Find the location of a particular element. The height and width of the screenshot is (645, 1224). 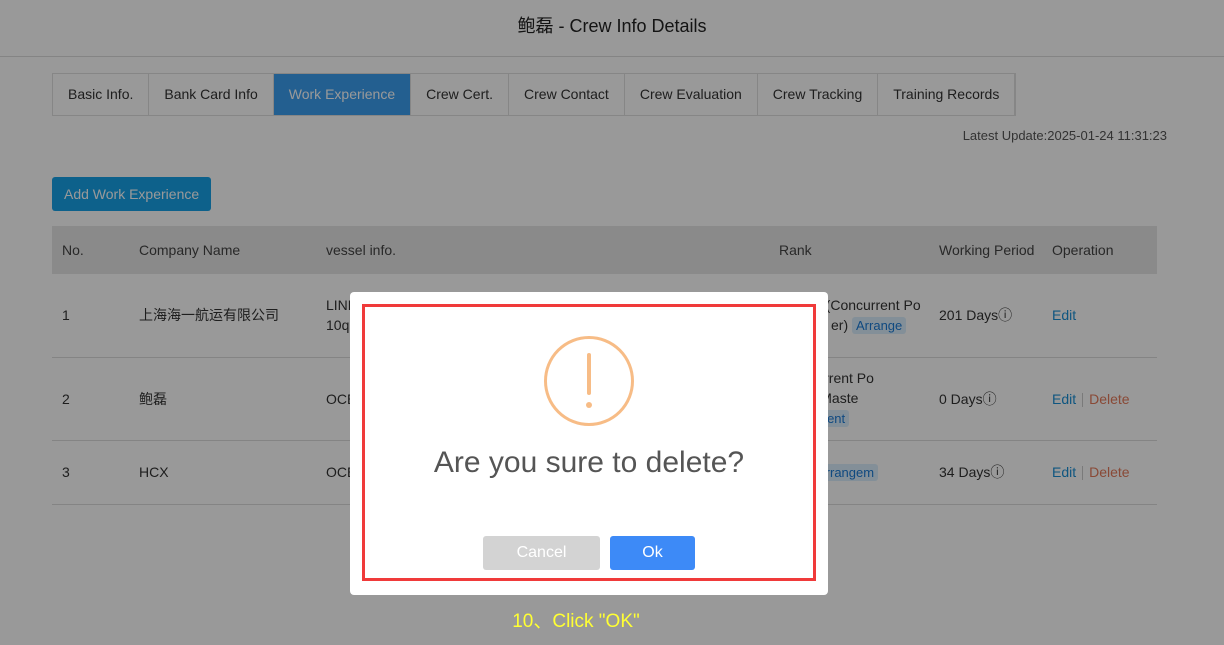

exclamation-circle-icon is located at coordinates (589, 381).